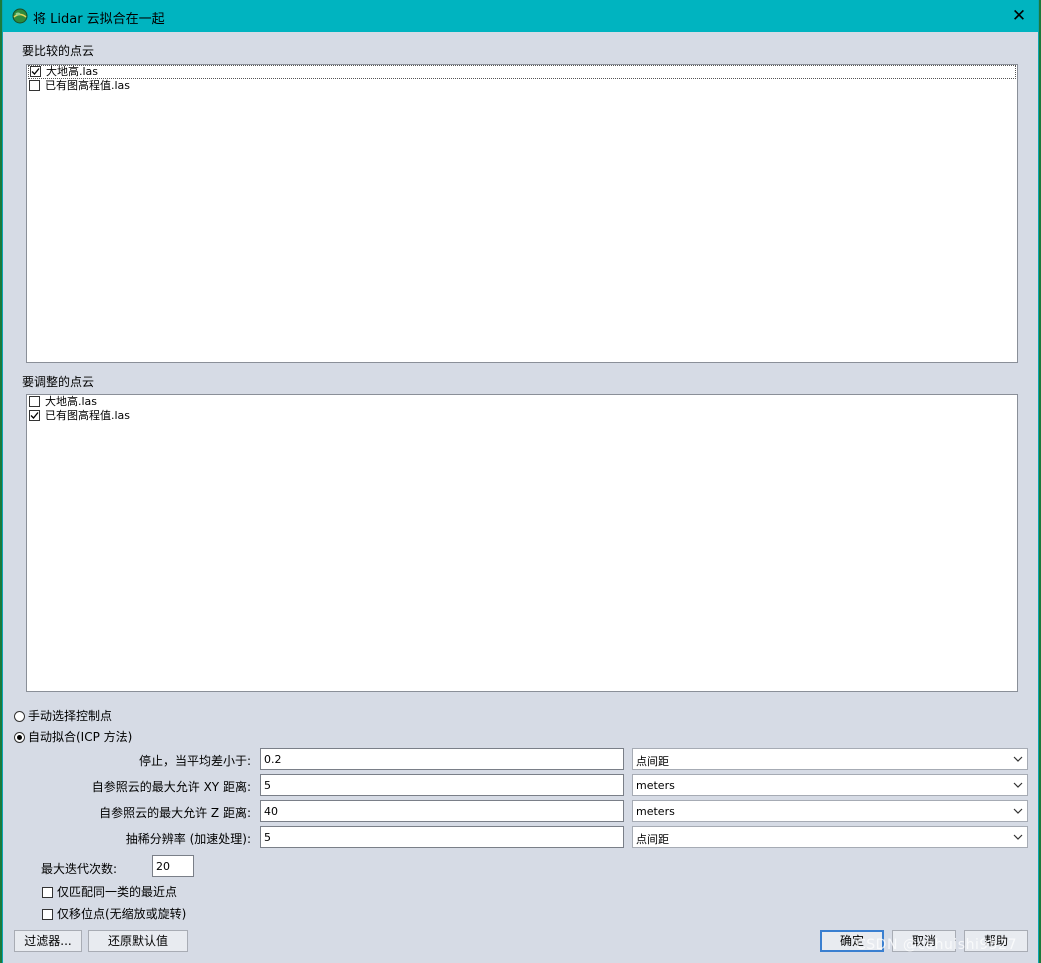 The image size is (1041, 963). What do you see at coordinates (996, 941) in the screenshot?
I see `help-button: 帮助` at bounding box center [996, 941].